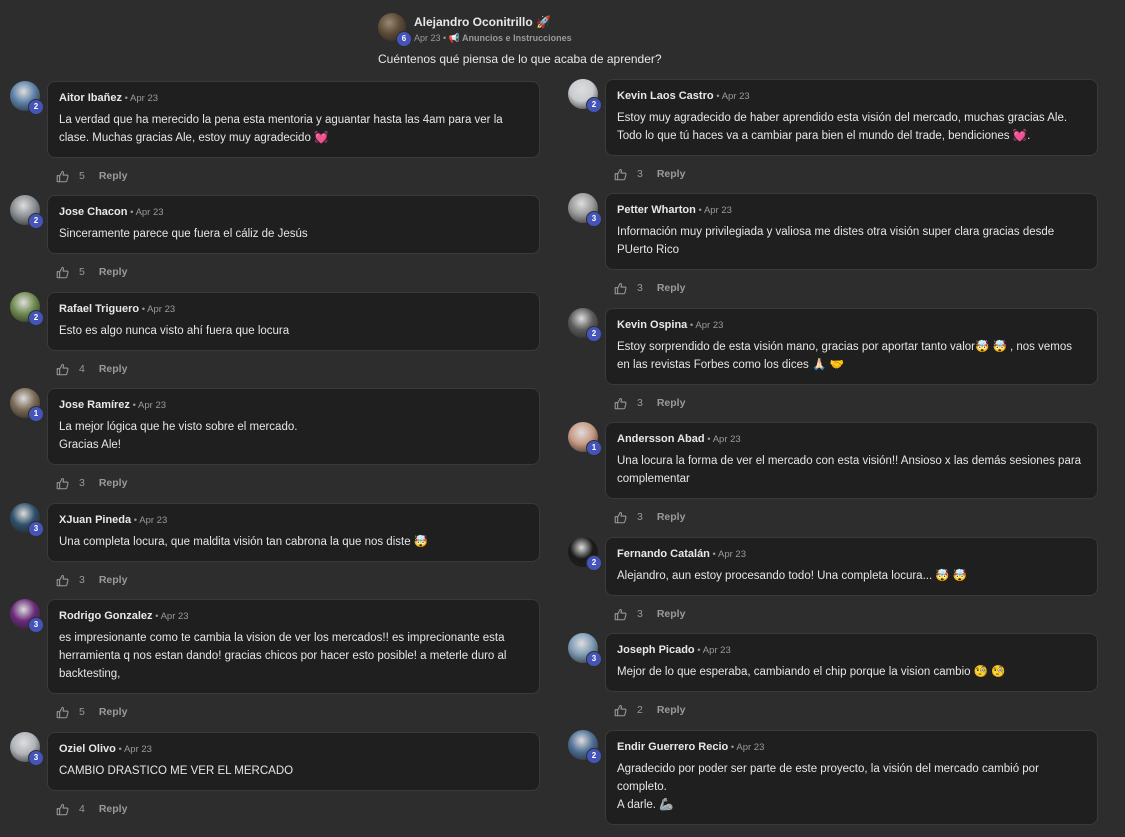  What do you see at coordinates (851, 210) in the screenshot?
I see `comment-header: Petter Wharton • Apr 23` at bounding box center [851, 210].